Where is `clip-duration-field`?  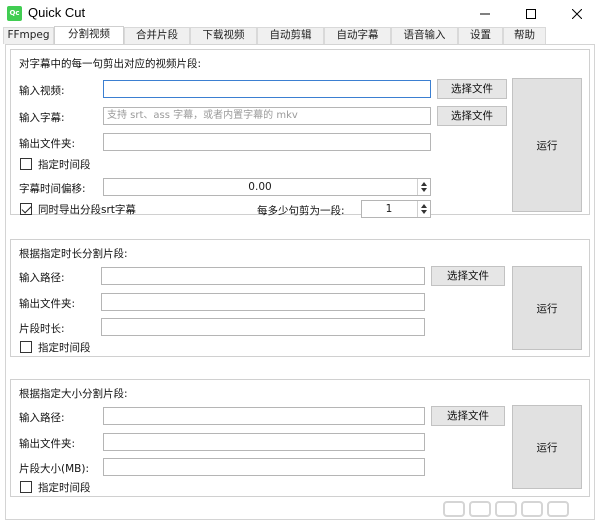
clip-duration-field is located at coordinates (263, 327).